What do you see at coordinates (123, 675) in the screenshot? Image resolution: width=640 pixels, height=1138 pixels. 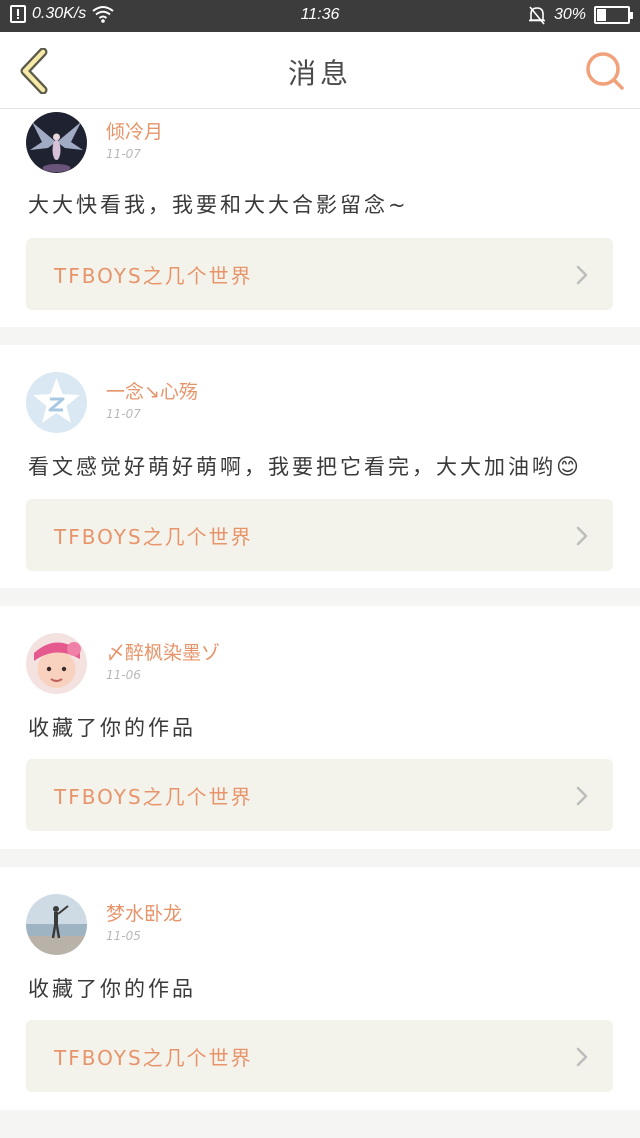 I see `message-date: 11-06` at bounding box center [123, 675].